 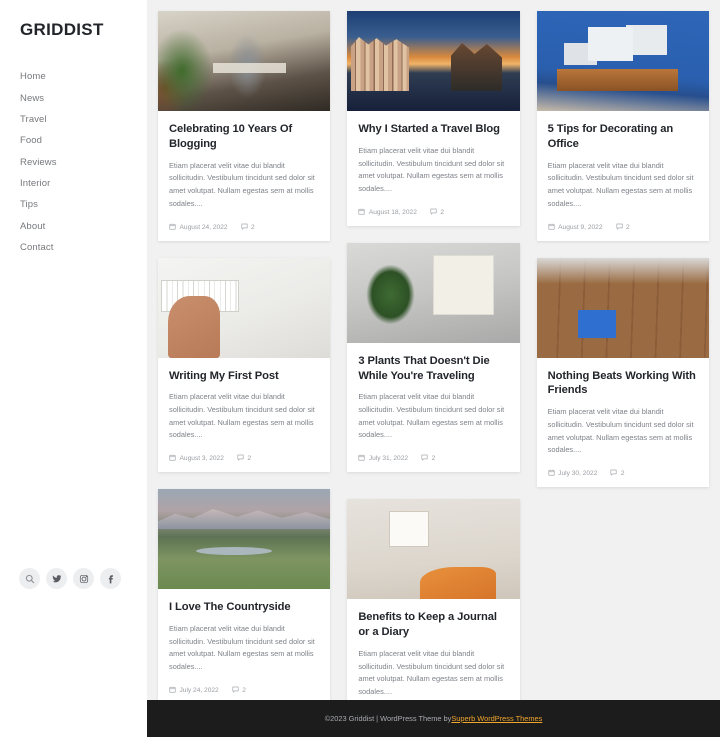 What do you see at coordinates (433, 129) in the screenshot?
I see `post-title: Why I Started a Travel Blog` at bounding box center [433, 129].